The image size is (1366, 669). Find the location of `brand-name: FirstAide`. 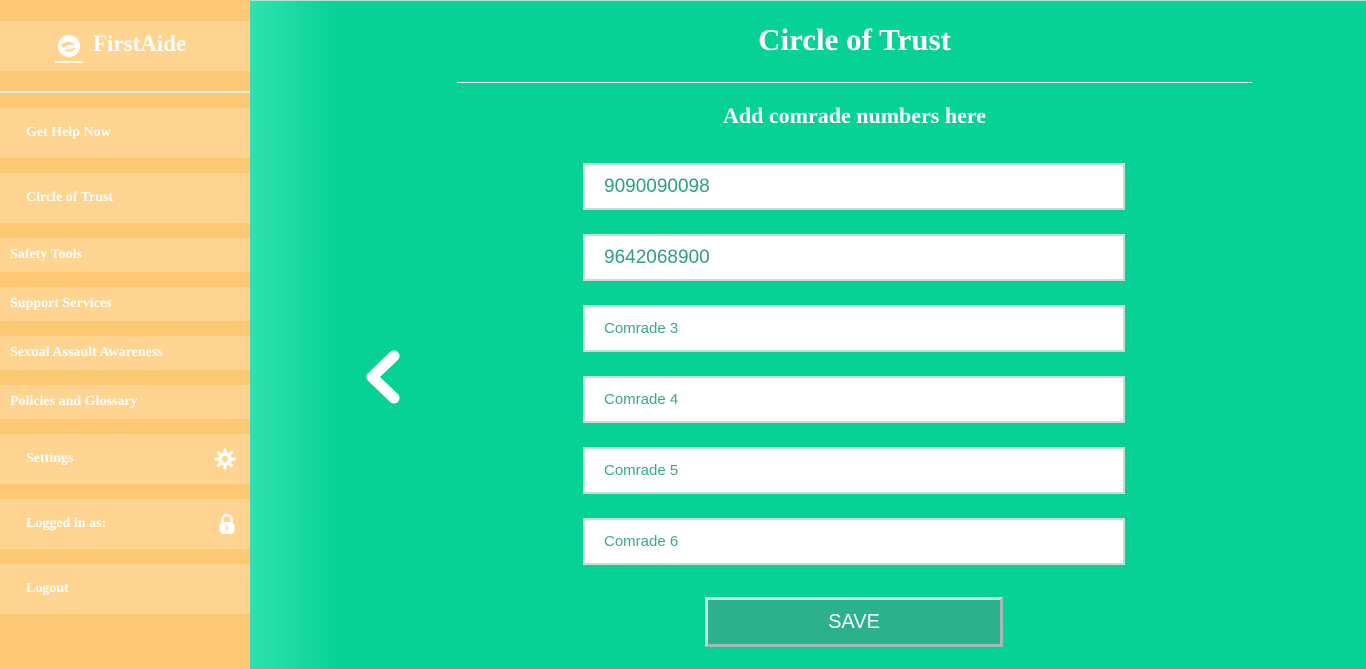

brand-name: FirstAide is located at coordinates (140, 43).